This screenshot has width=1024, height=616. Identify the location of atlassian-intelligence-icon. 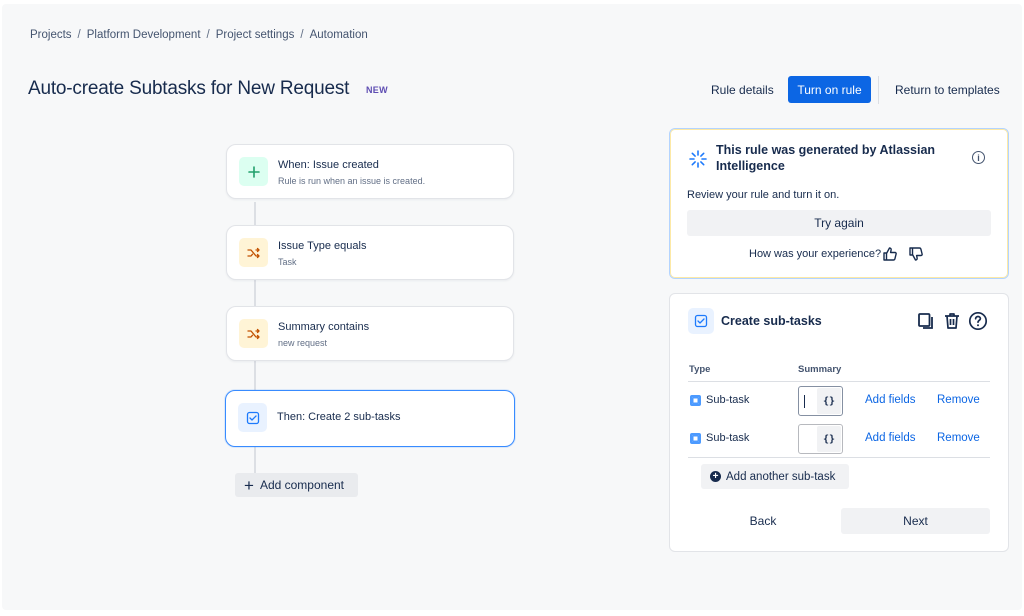
(698, 159).